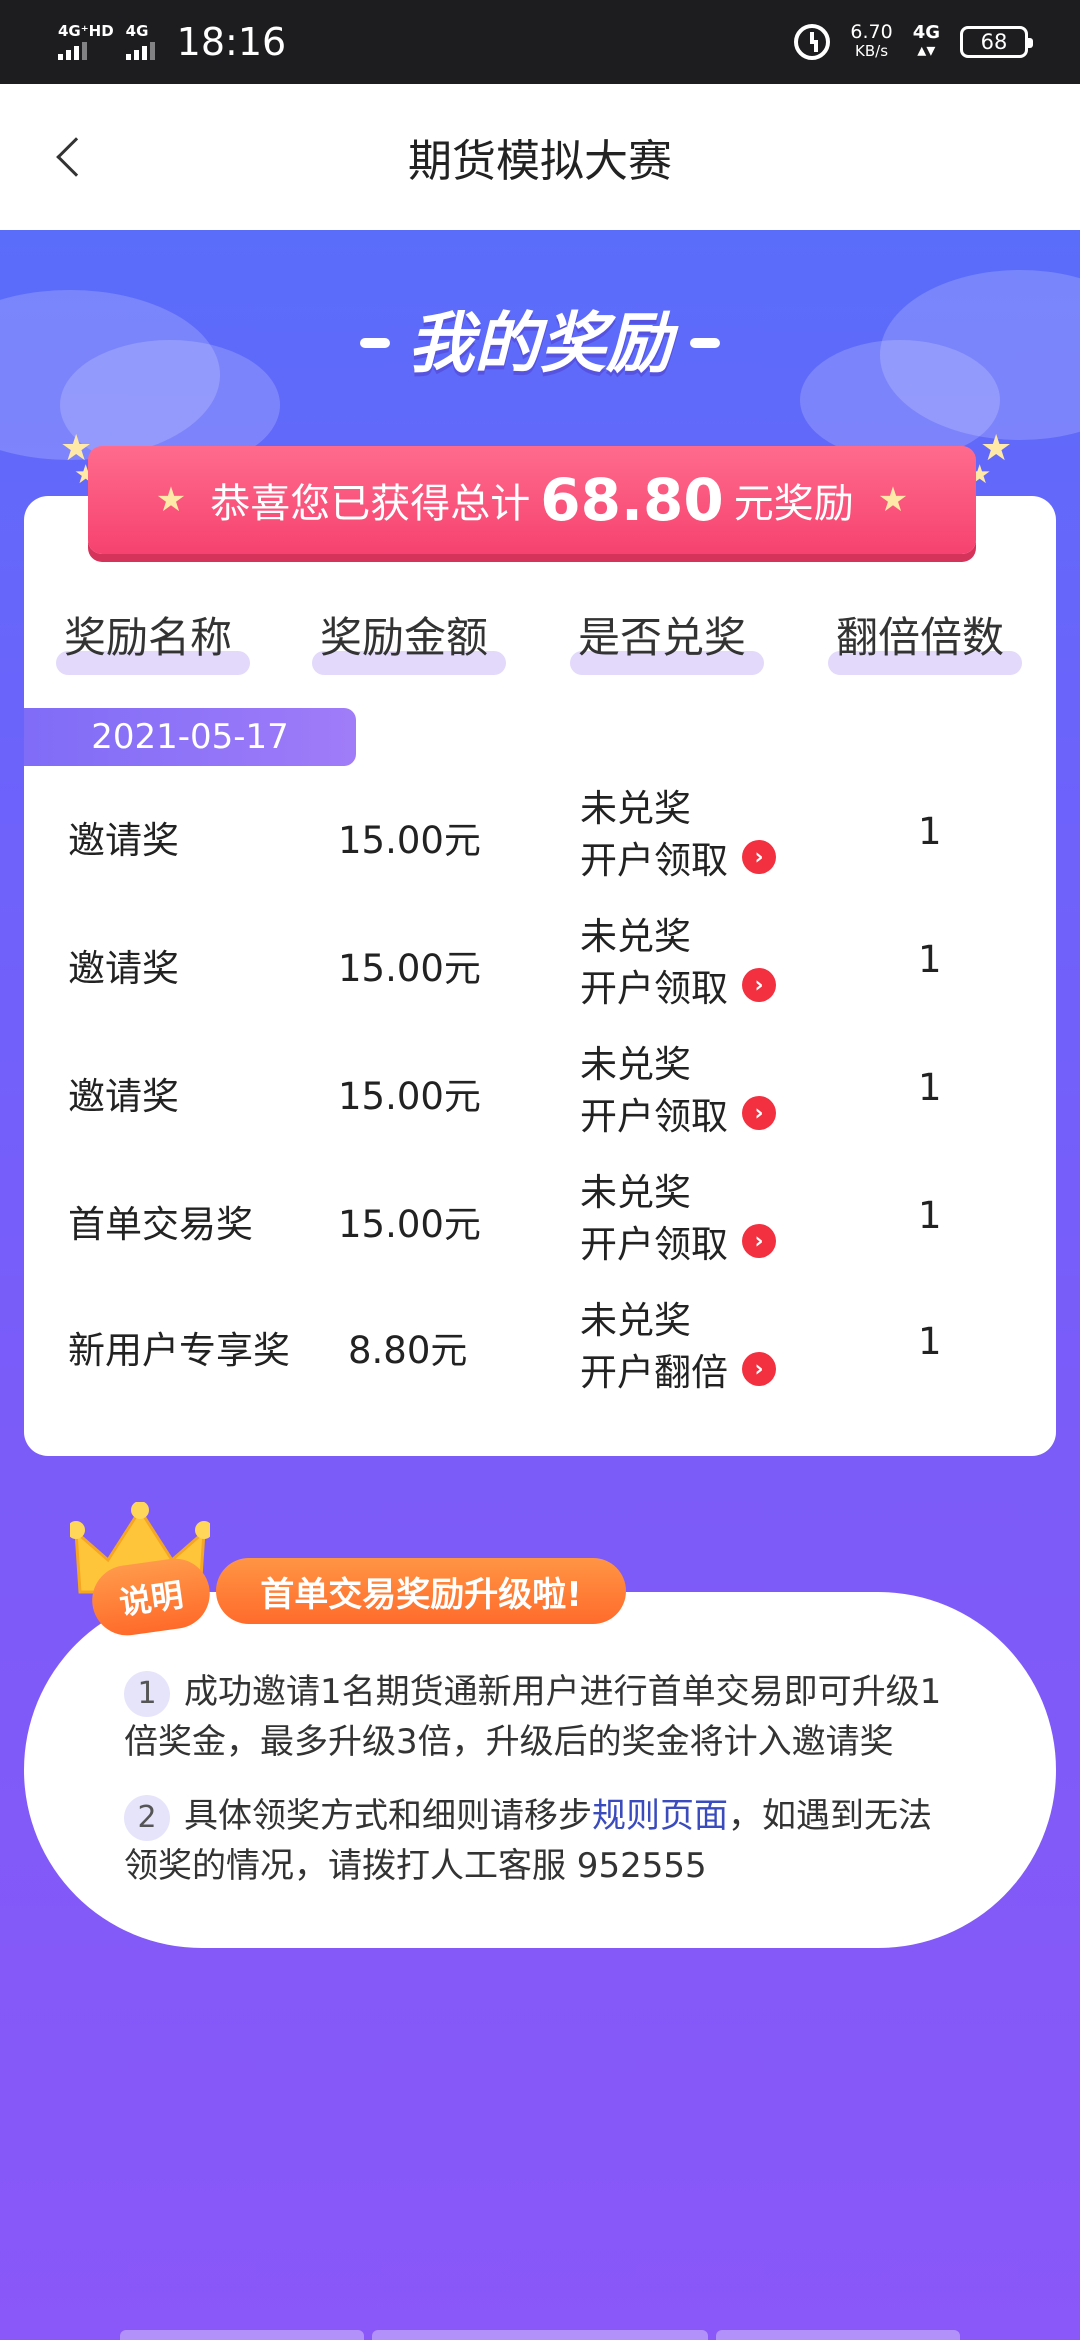  I want to click on note-item-1-cont: 倍奖金，最多升级3倍，升级后的奖金将计入邀请奖, so click(509, 1742).